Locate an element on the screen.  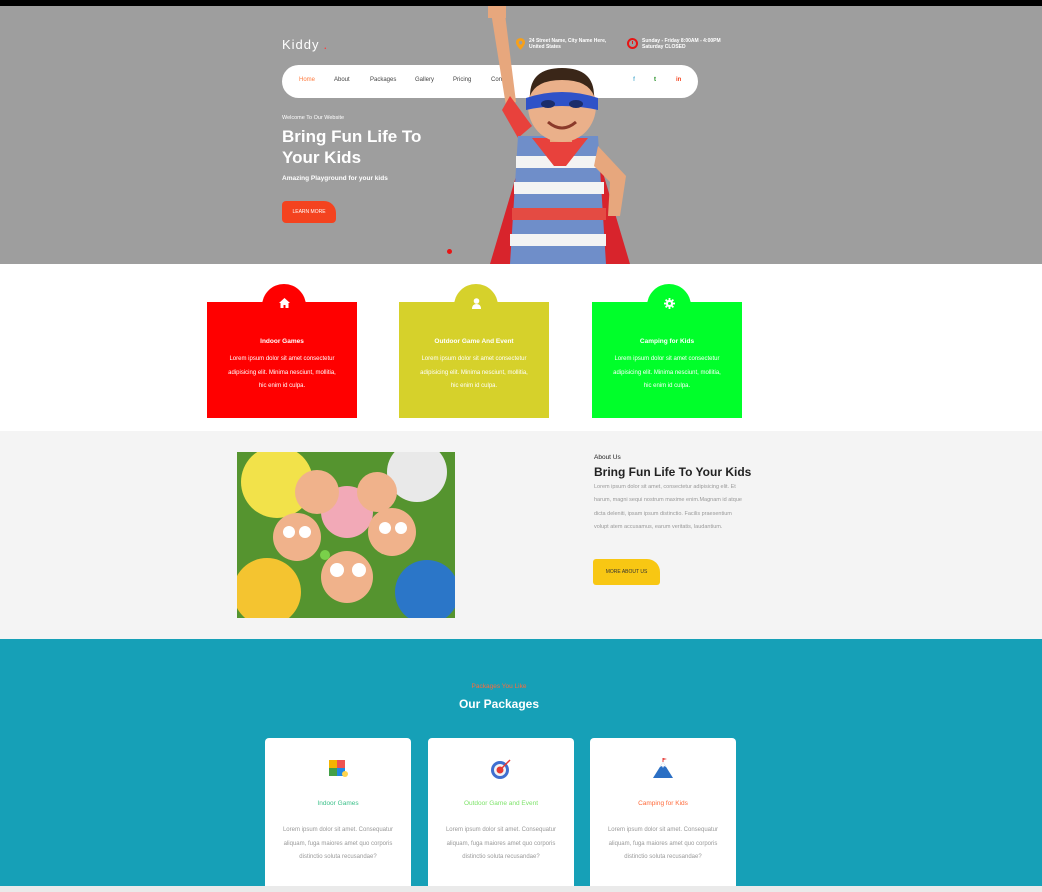
nav-gallery: Gallery is located at coordinates (424, 80).